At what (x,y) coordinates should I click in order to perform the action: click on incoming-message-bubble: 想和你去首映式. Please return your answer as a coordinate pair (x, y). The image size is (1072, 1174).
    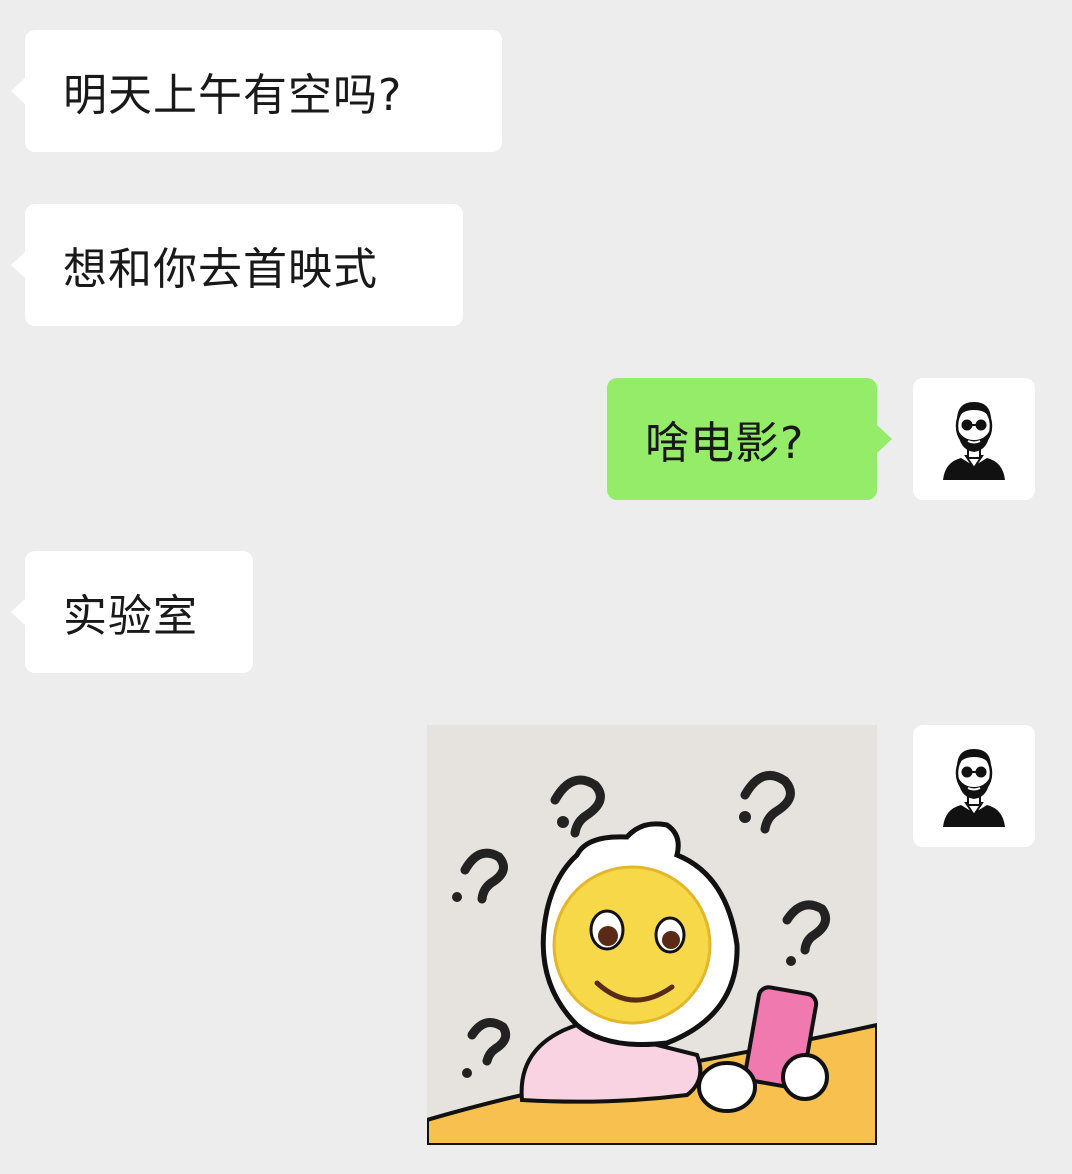
    Looking at the image, I should click on (237, 265).